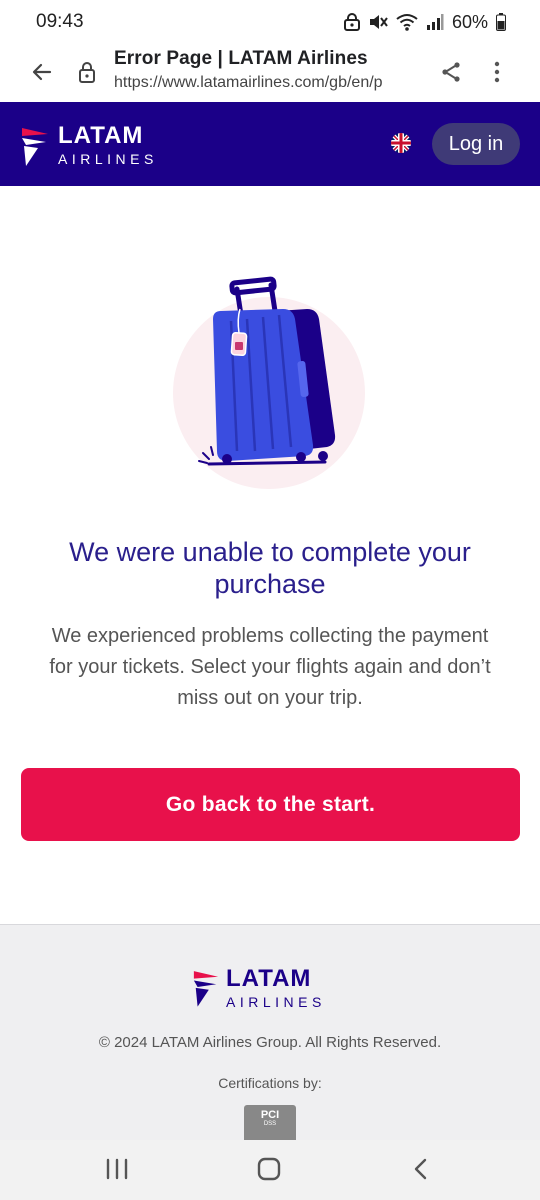 The image size is (540, 1200). What do you see at coordinates (60, 21) in the screenshot?
I see `status-time: 09:43` at bounding box center [60, 21].